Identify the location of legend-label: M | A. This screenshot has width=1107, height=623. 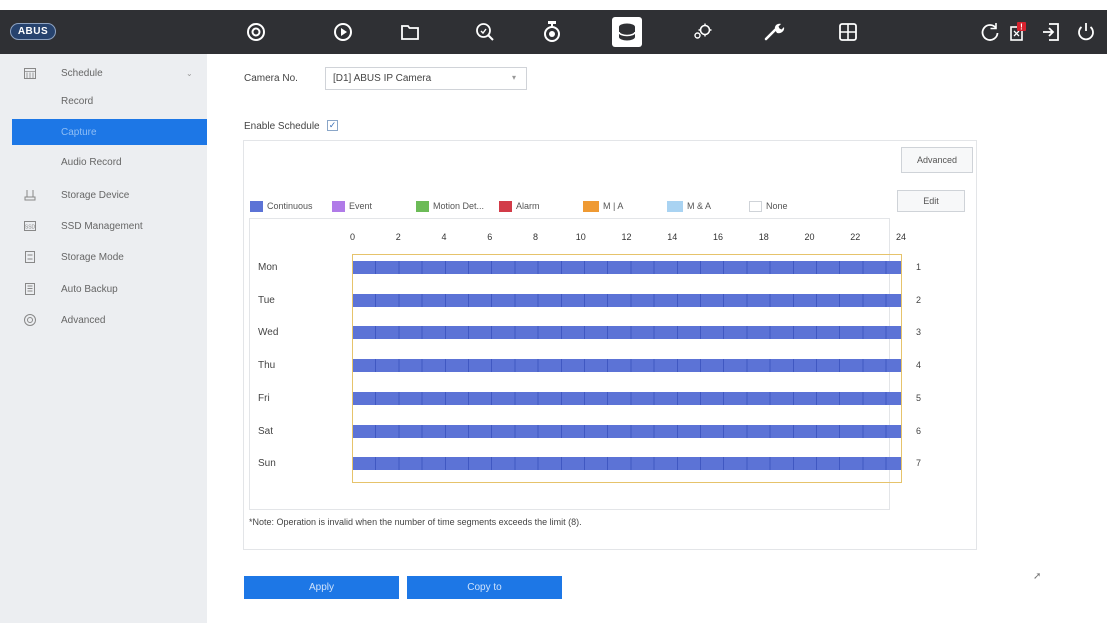
(613, 206).